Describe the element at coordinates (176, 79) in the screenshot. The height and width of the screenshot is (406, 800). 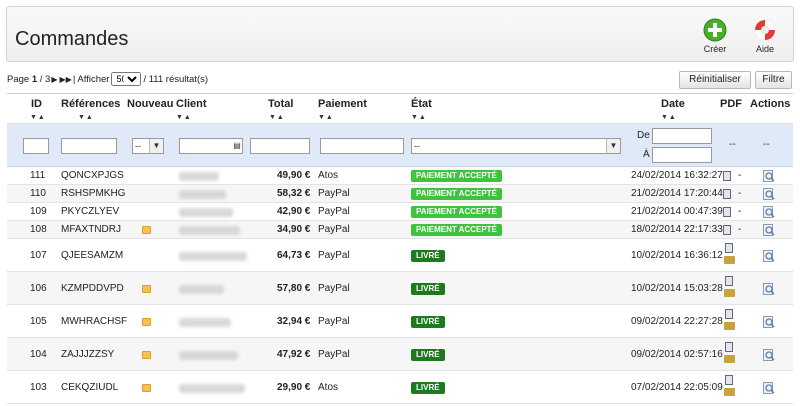
I see `results-count: / 111 résultat(s)` at that location.